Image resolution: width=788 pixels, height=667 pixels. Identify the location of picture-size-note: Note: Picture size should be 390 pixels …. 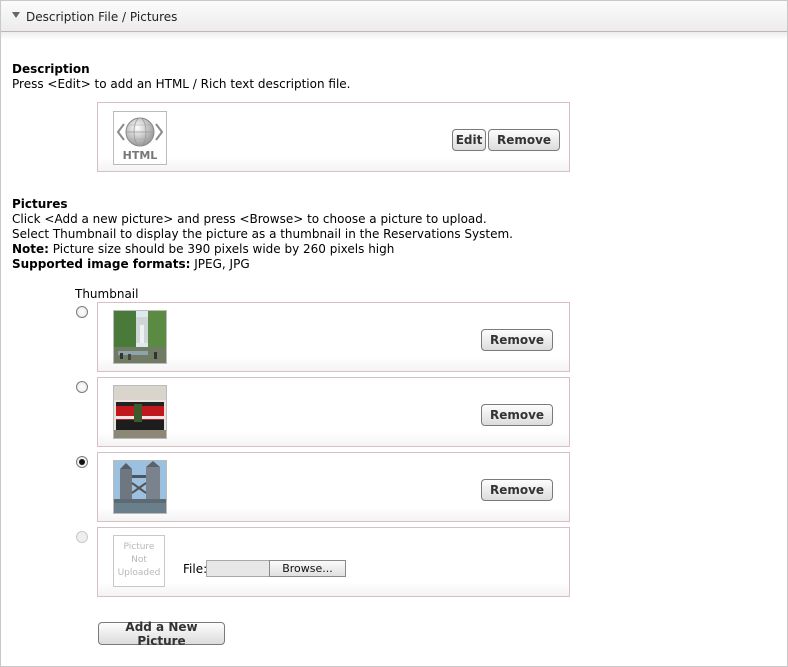
(203, 249).